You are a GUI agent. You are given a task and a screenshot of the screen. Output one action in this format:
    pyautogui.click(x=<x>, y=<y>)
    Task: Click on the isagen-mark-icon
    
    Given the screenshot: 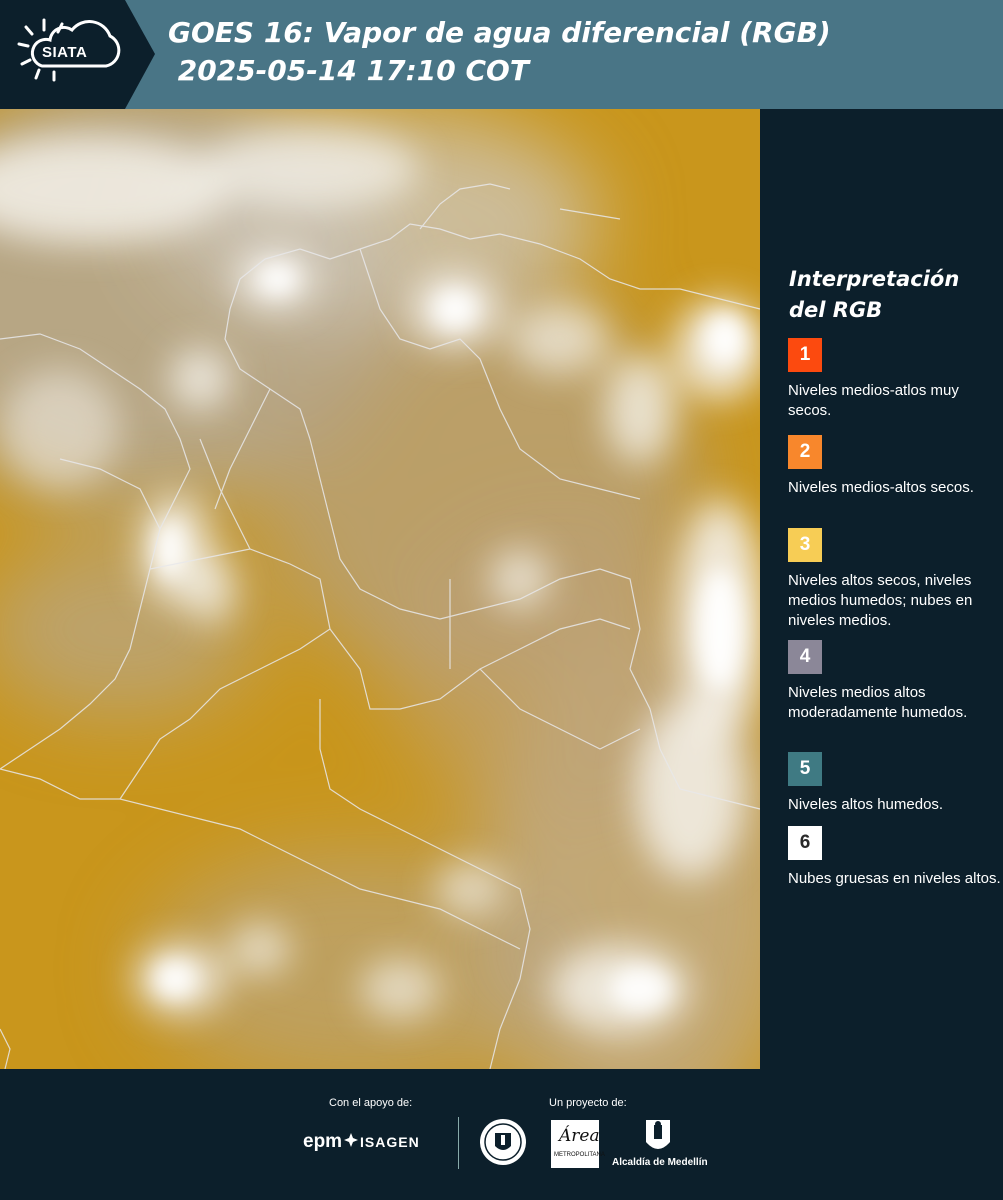 What is the action you would take?
    pyautogui.click(x=351, y=1140)
    